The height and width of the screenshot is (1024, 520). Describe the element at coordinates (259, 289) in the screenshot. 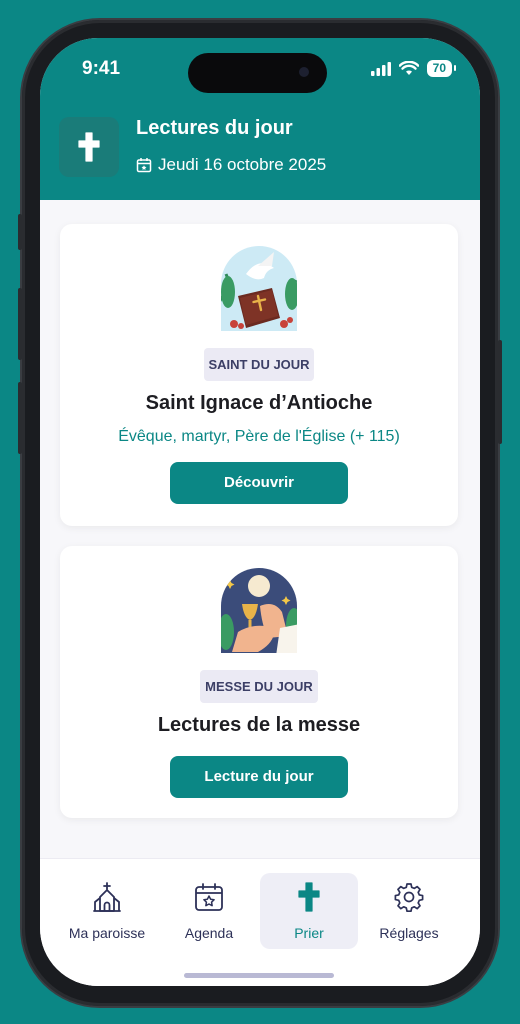

I see `saint-illustration` at that location.